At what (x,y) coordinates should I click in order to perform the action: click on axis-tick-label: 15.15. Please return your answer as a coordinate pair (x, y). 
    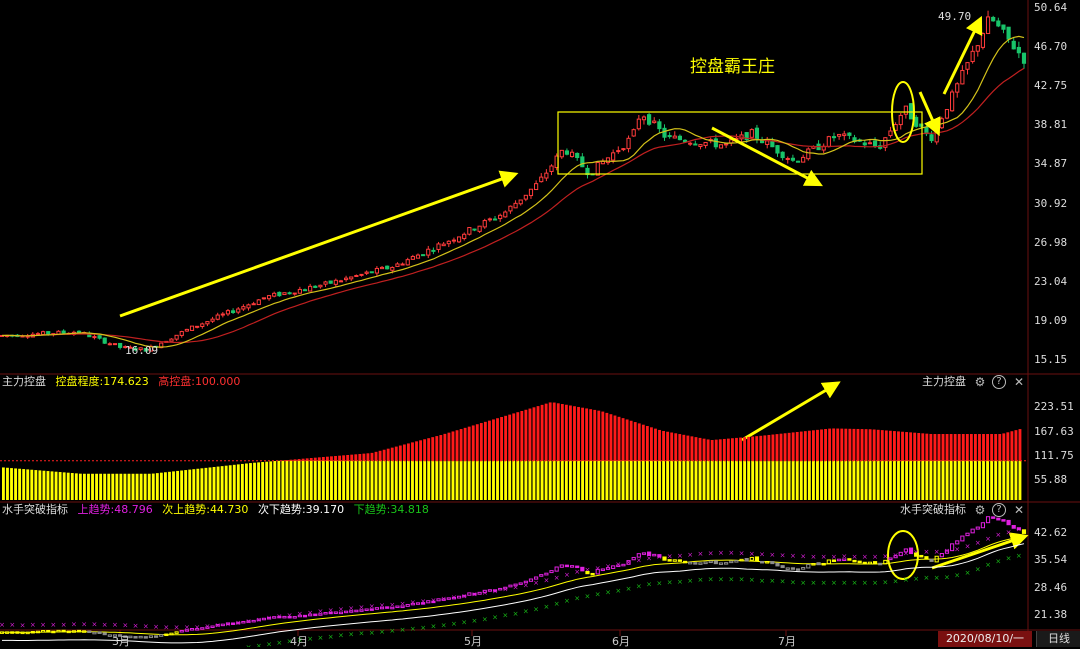
    Looking at the image, I should click on (1050, 359).